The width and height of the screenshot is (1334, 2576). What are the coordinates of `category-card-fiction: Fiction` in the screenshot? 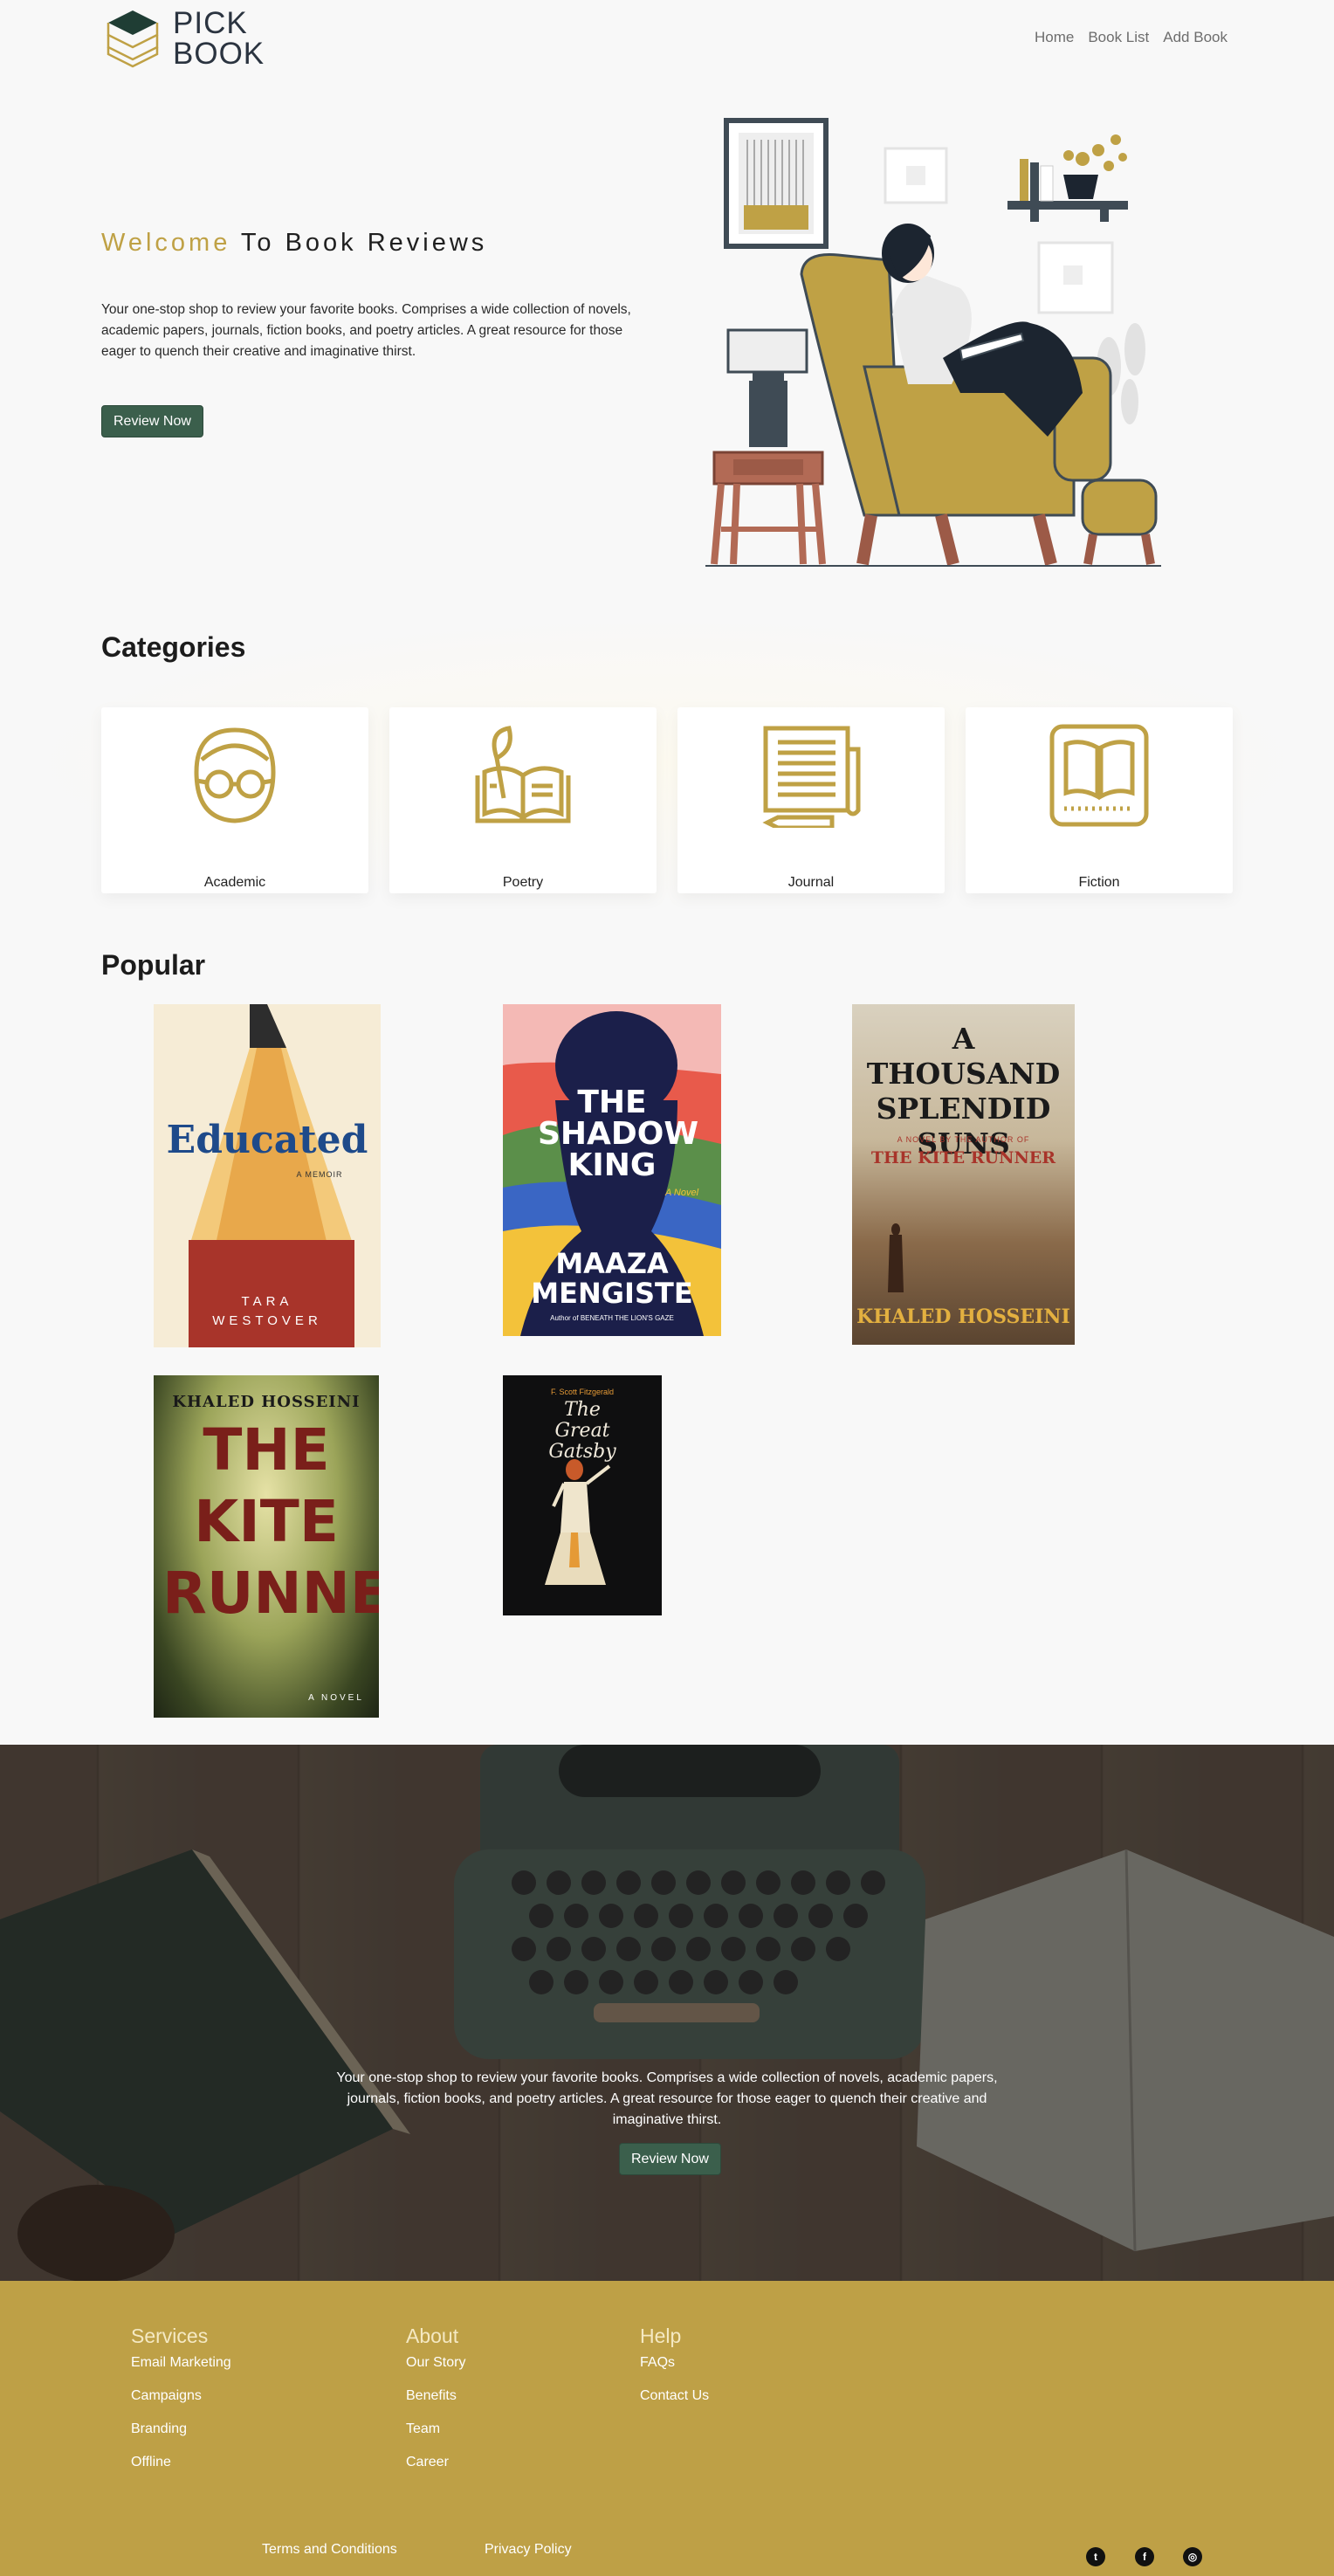 It's located at (1099, 800).